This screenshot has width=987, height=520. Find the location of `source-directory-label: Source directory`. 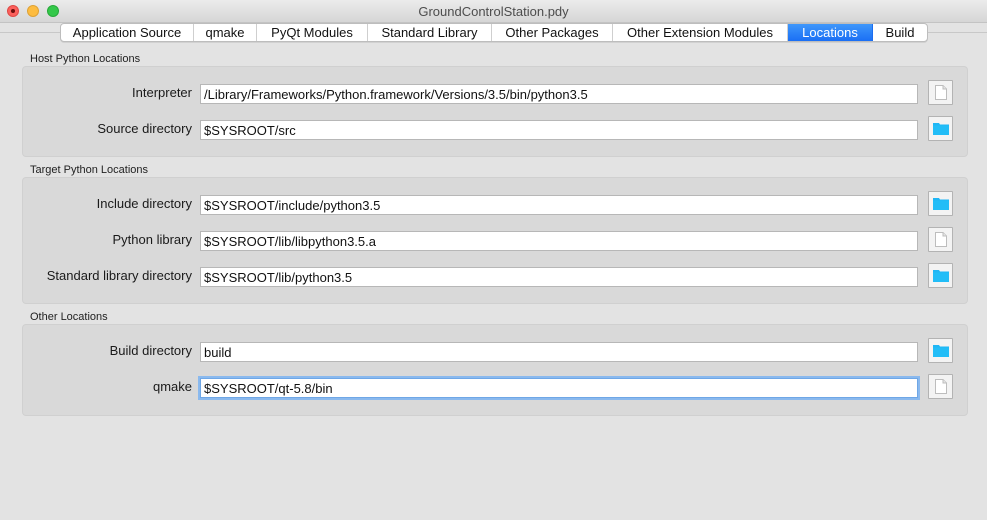

source-directory-label: Source directory is located at coordinates (144, 128).